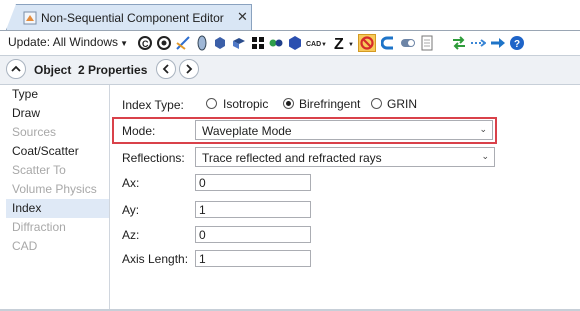 This screenshot has width=580, height=311. I want to click on ay-label: Ay:, so click(131, 210).